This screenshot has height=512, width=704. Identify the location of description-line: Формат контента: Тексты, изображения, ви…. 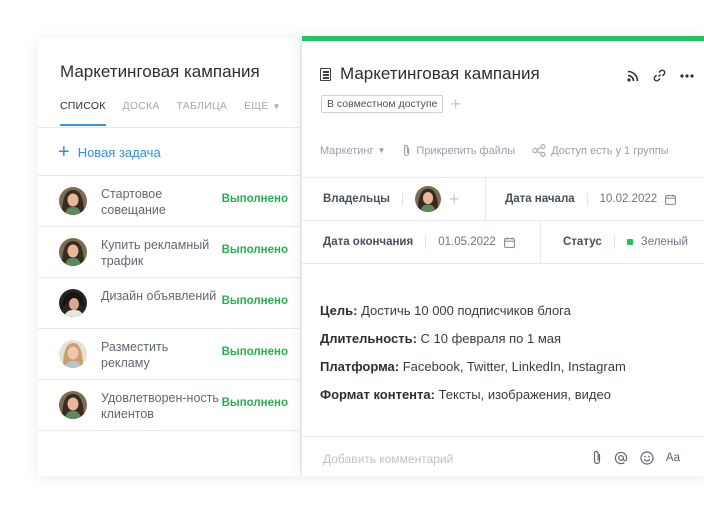
(473, 395).